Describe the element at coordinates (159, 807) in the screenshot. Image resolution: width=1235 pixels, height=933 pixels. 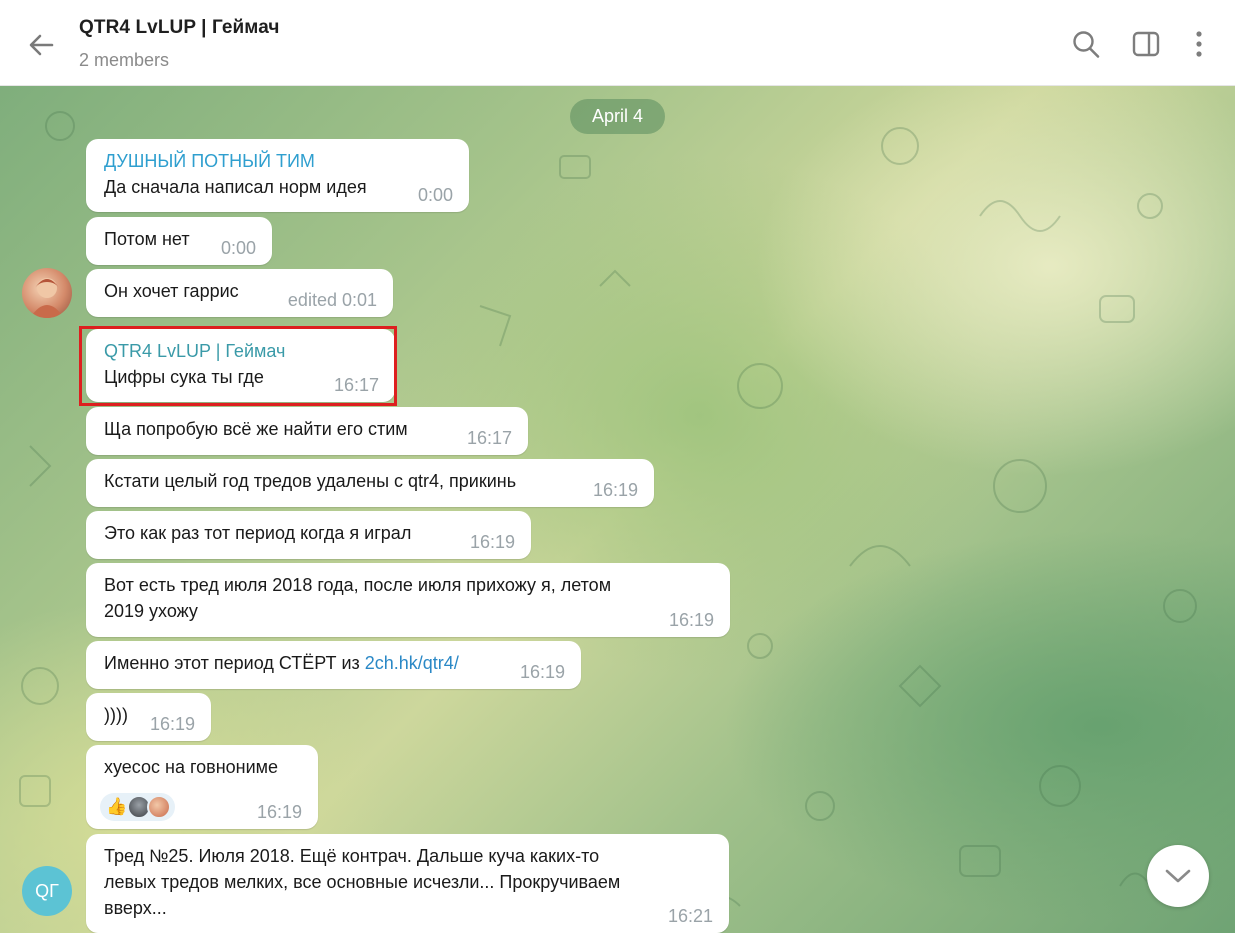
I see `reactor-avatar` at that location.